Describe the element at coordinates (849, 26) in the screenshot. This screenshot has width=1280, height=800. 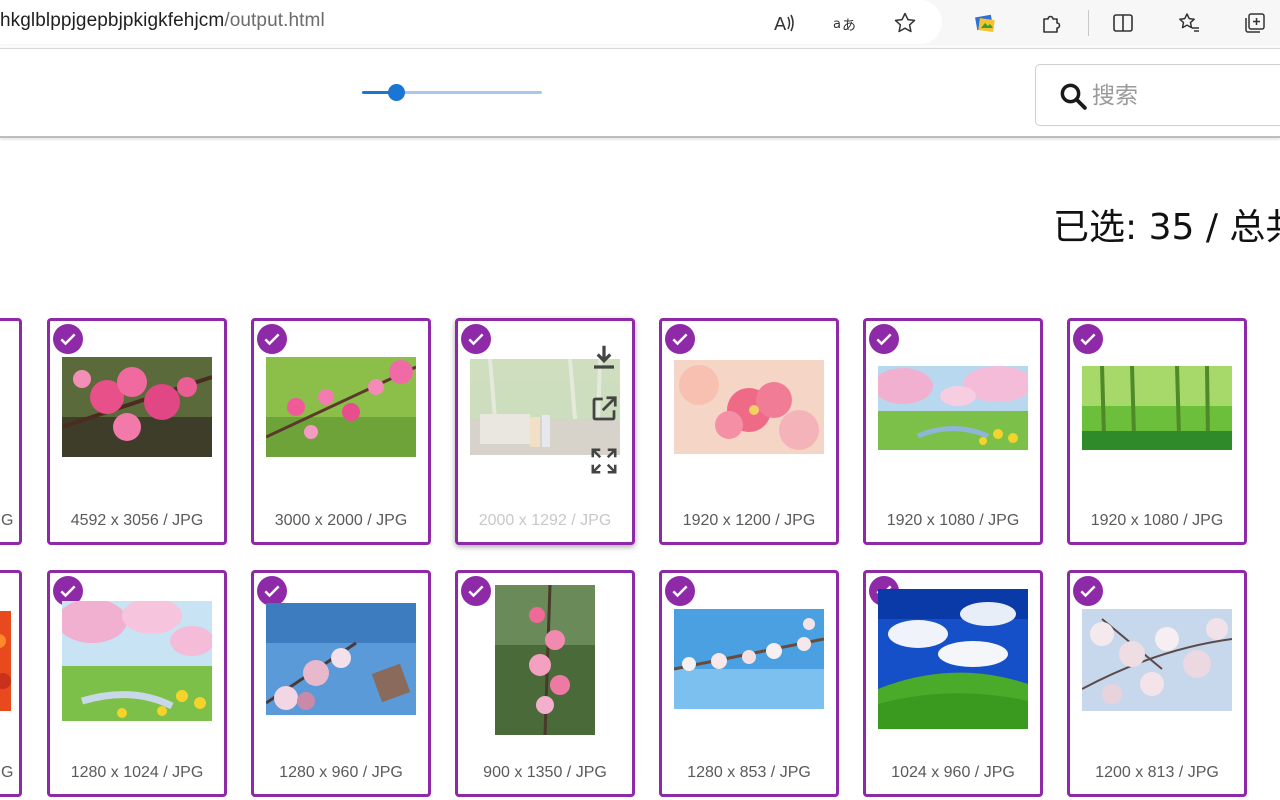
I see `svg-text: あ` at that location.